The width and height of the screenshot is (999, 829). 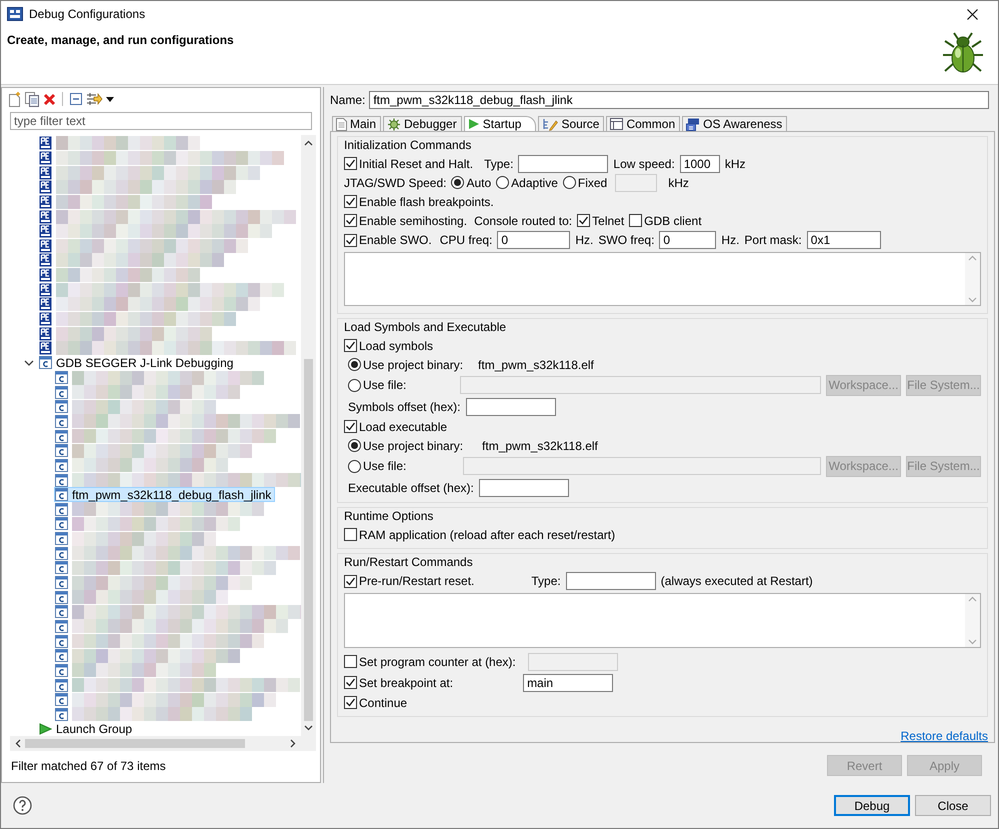 What do you see at coordinates (357, 123) in the screenshot?
I see `tab: Main` at bounding box center [357, 123].